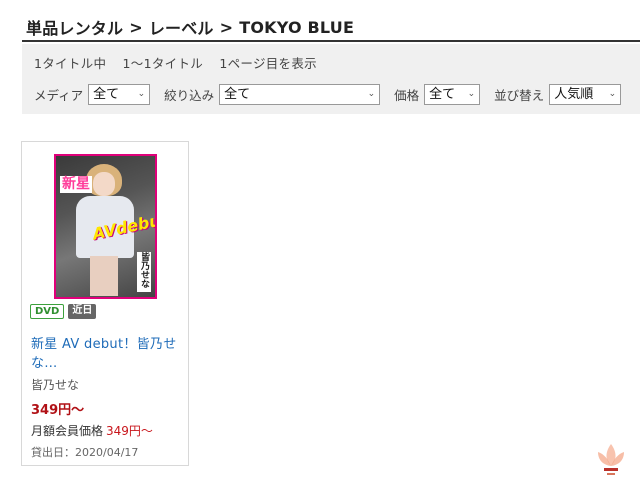 The width and height of the screenshot is (640, 482). Describe the element at coordinates (47, 311) in the screenshot. I see `dvd-badge: DVD` at that location.